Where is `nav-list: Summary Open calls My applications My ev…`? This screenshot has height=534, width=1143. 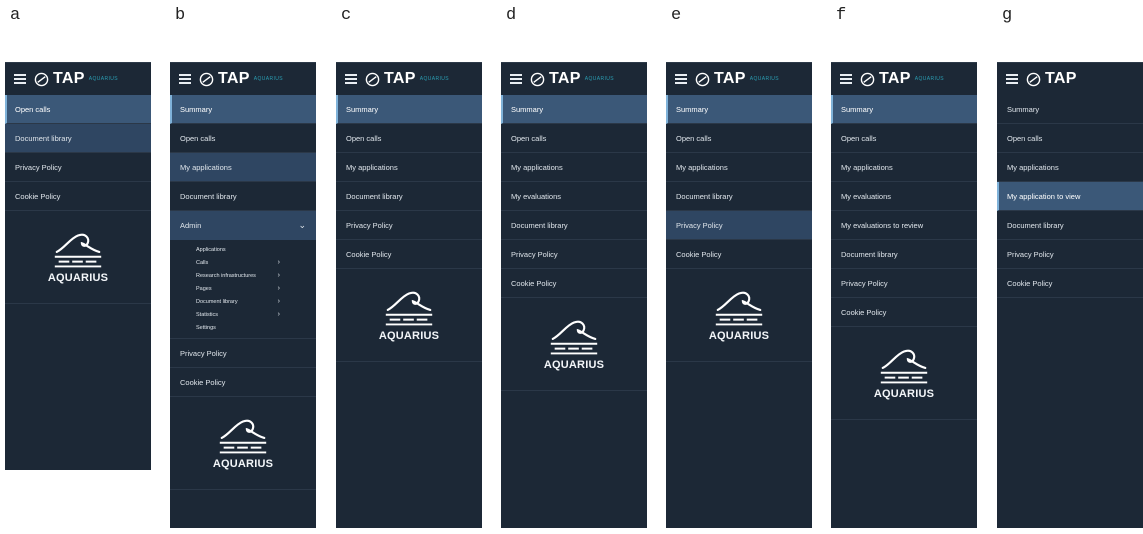 nav-list: Summary Open calls My applications My ev… is located at coordinates (904, 211).